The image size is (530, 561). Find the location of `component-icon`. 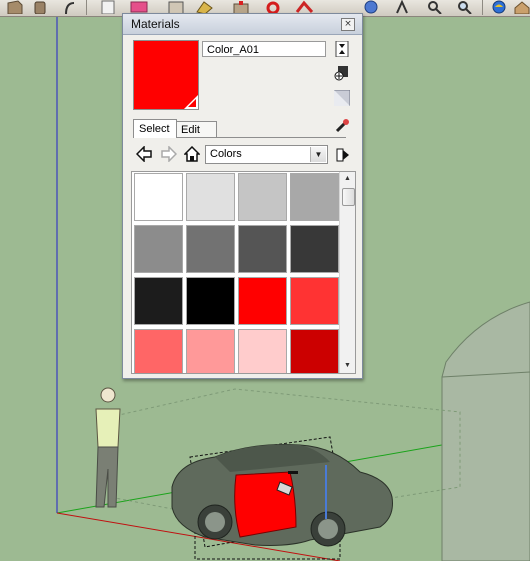

component-icon is located at coordinates (109, 7).